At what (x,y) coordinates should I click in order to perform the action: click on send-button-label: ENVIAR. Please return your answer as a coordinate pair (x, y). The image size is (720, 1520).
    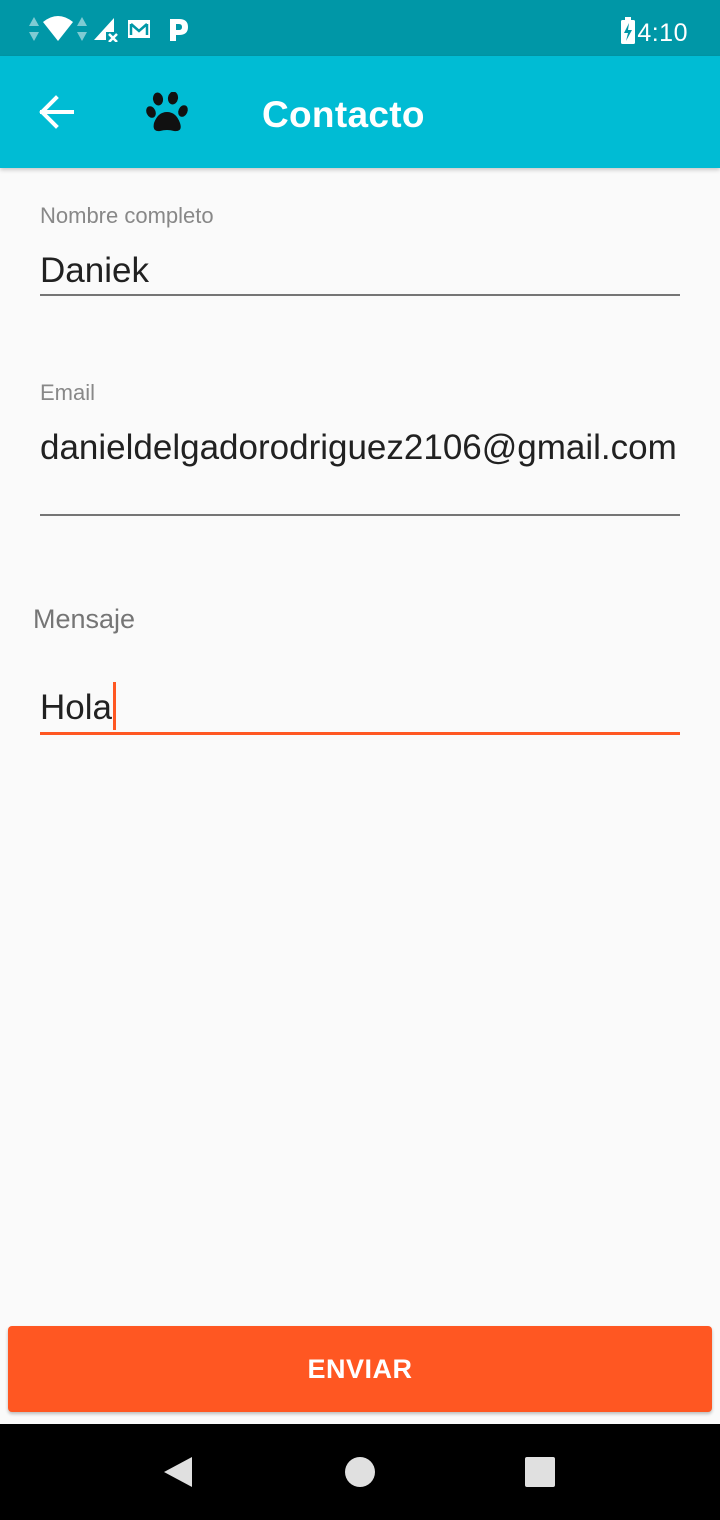
    Looking at the image, I should click on (360, 1368).